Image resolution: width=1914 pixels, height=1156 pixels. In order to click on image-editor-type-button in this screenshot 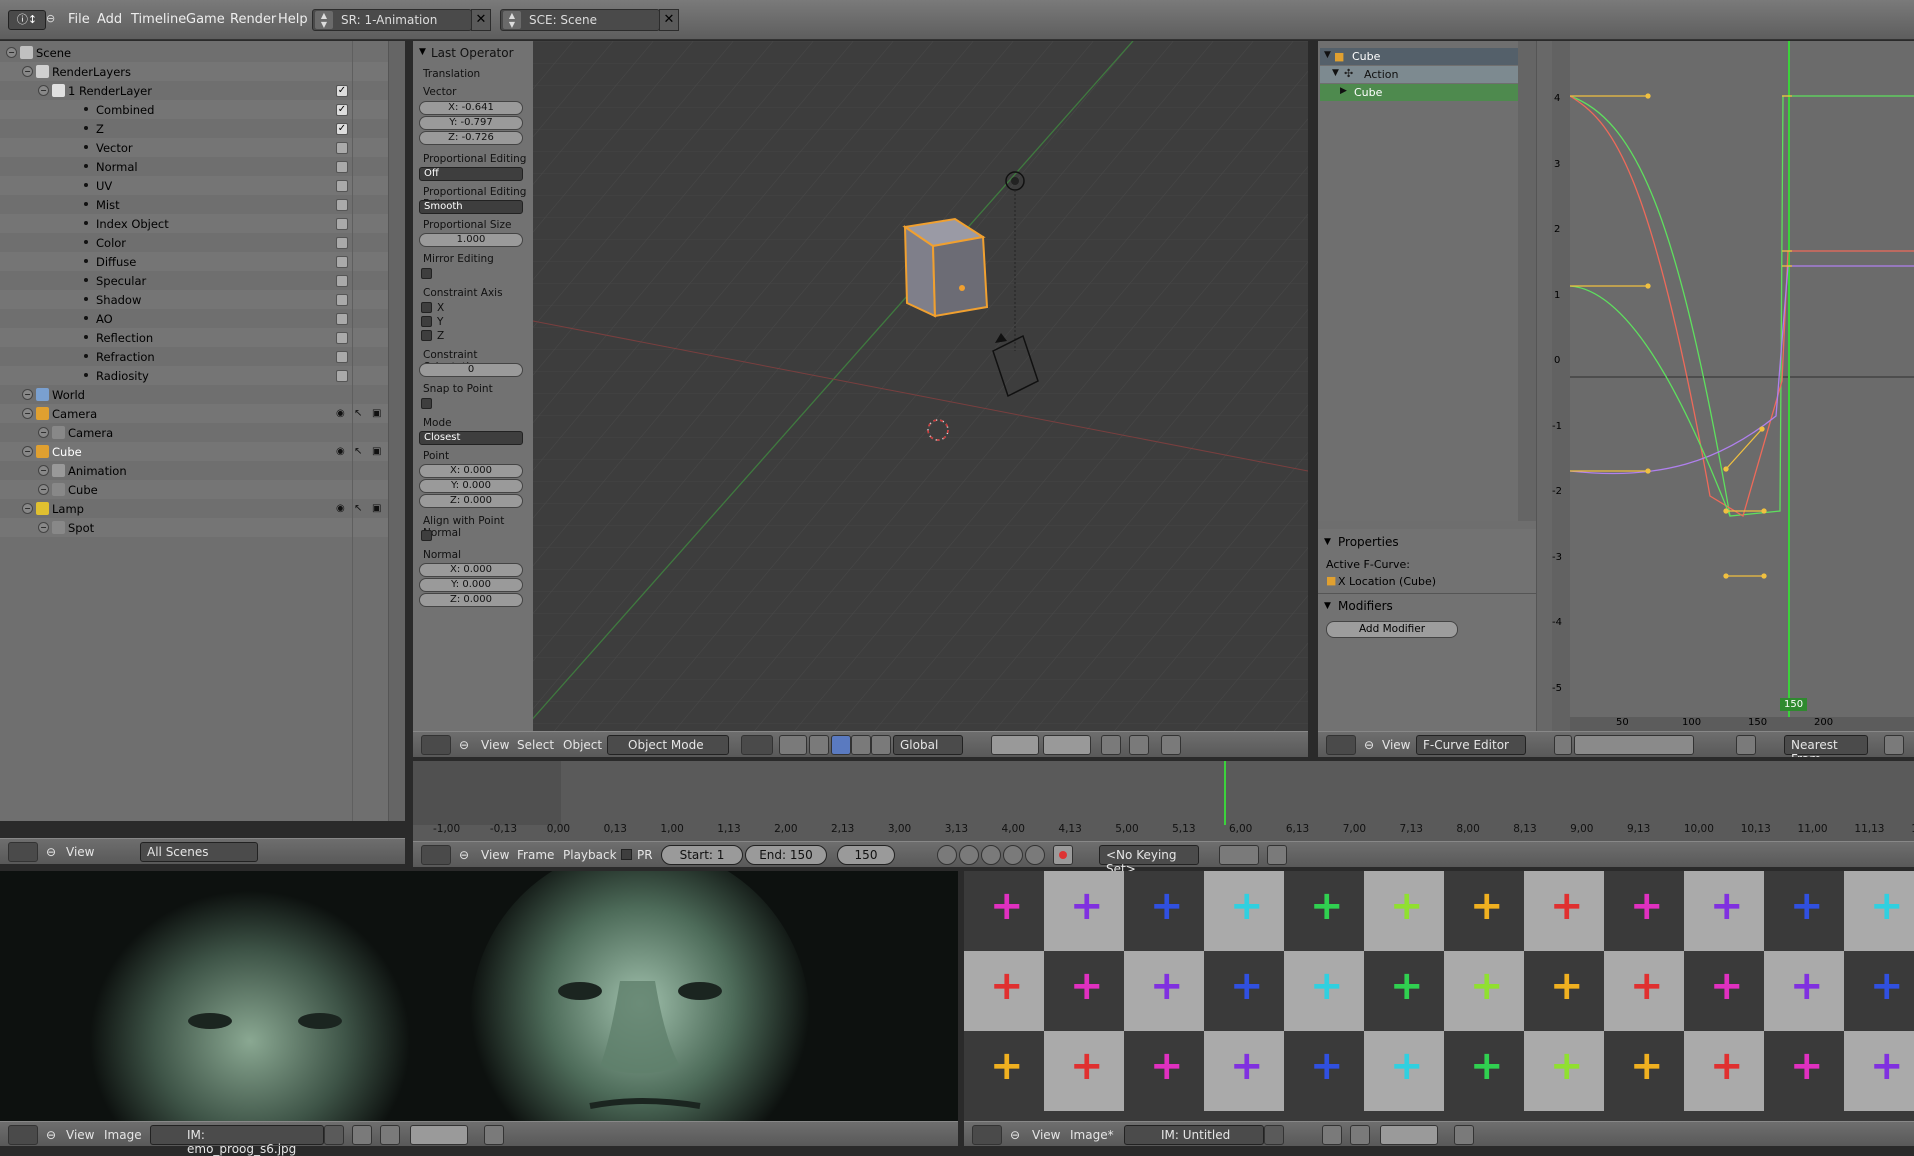, I will do `click(987, 1135)`.